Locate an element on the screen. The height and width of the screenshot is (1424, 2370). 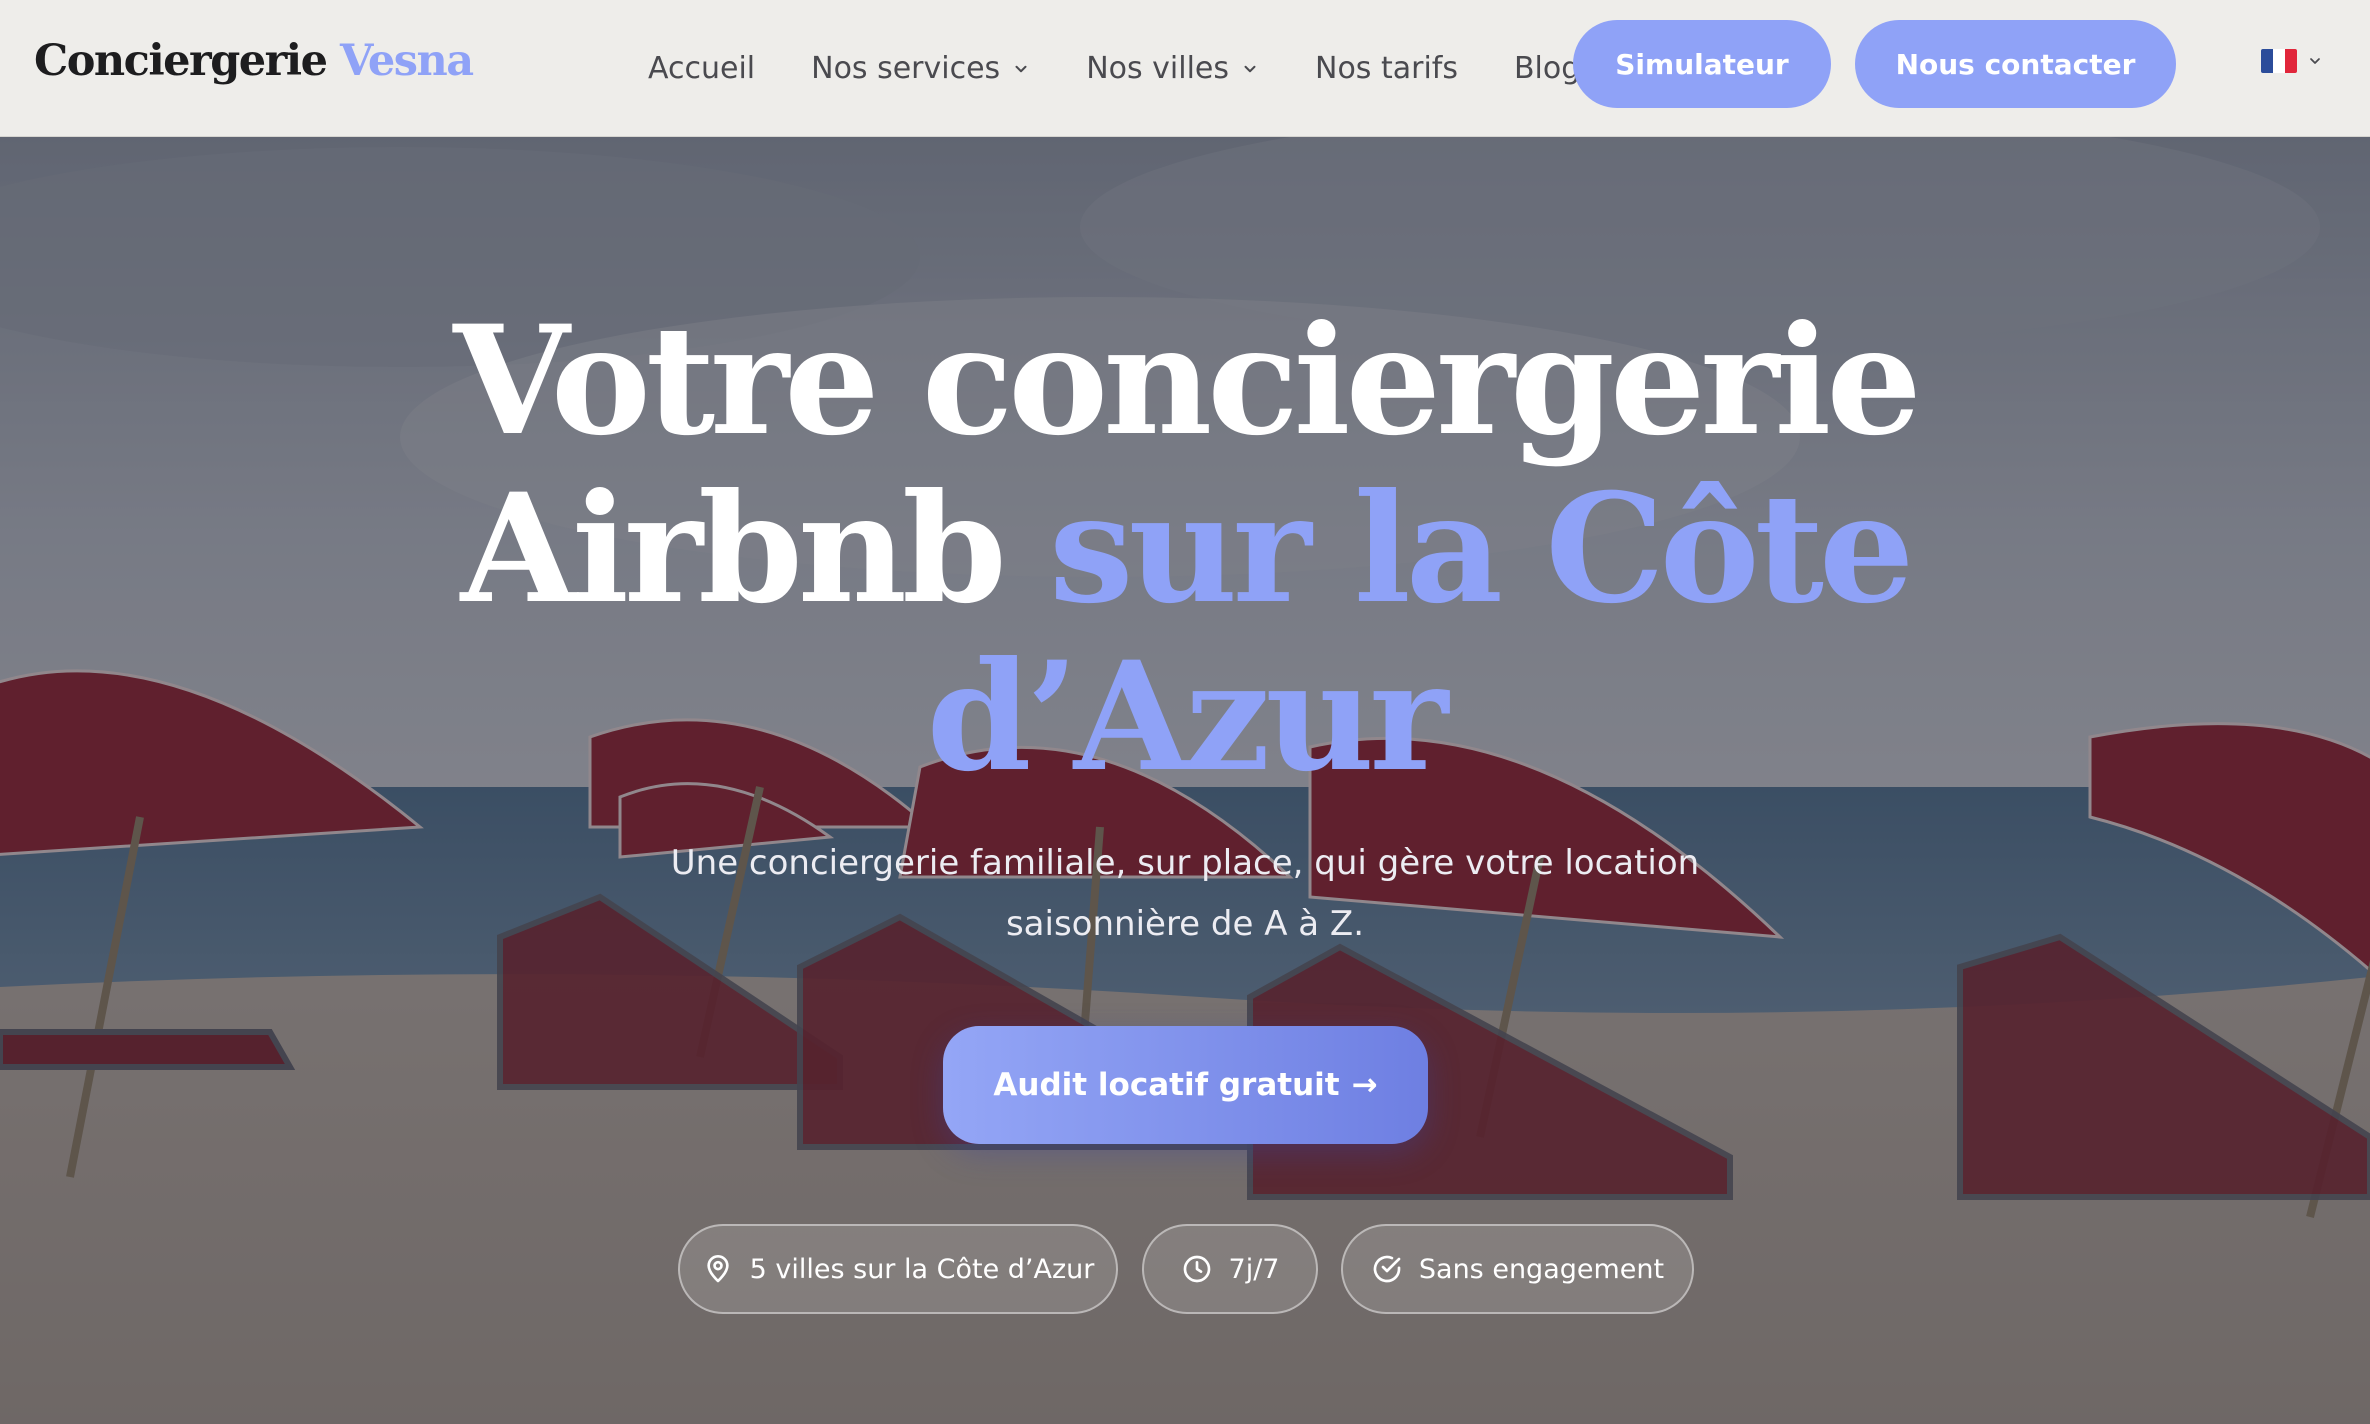
cta-label: Audit locatif gratuit is located at coordinates (1166, 1085).